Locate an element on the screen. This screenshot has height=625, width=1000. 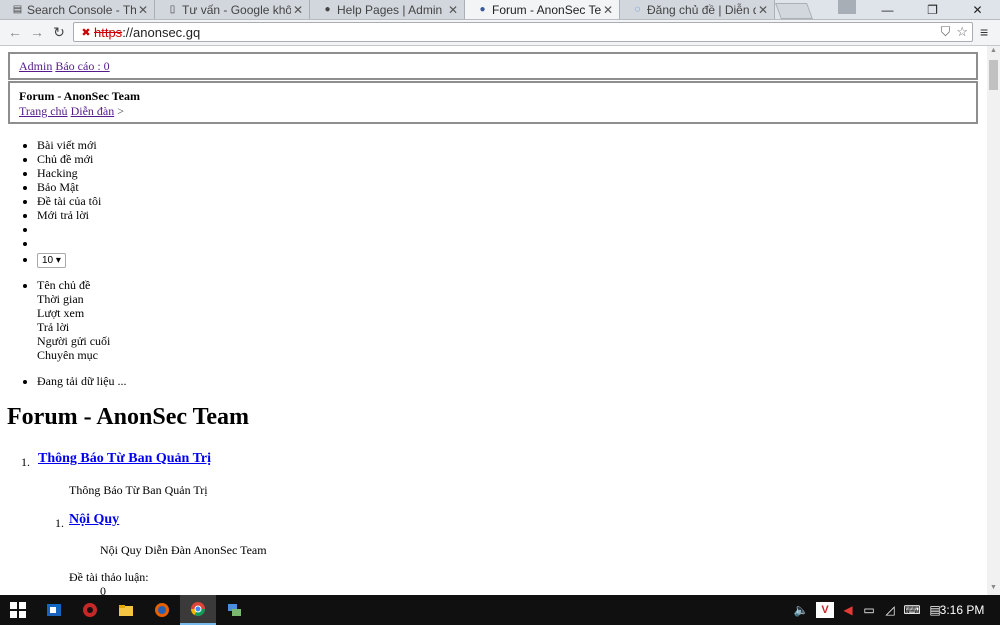
nav-item-new-topics: Chủ đề mới is located at coordinates (69, 159).